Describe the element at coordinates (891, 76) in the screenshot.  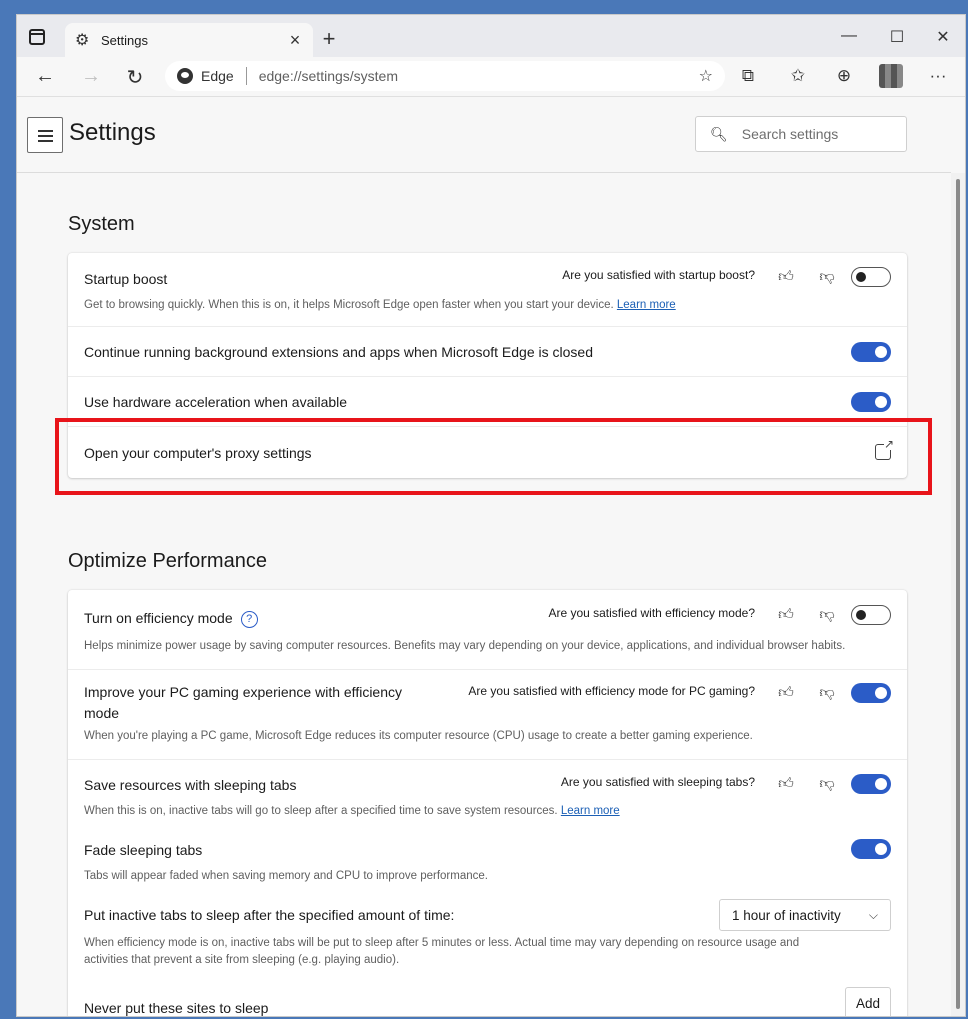
I see `profile-avatar` at that location.